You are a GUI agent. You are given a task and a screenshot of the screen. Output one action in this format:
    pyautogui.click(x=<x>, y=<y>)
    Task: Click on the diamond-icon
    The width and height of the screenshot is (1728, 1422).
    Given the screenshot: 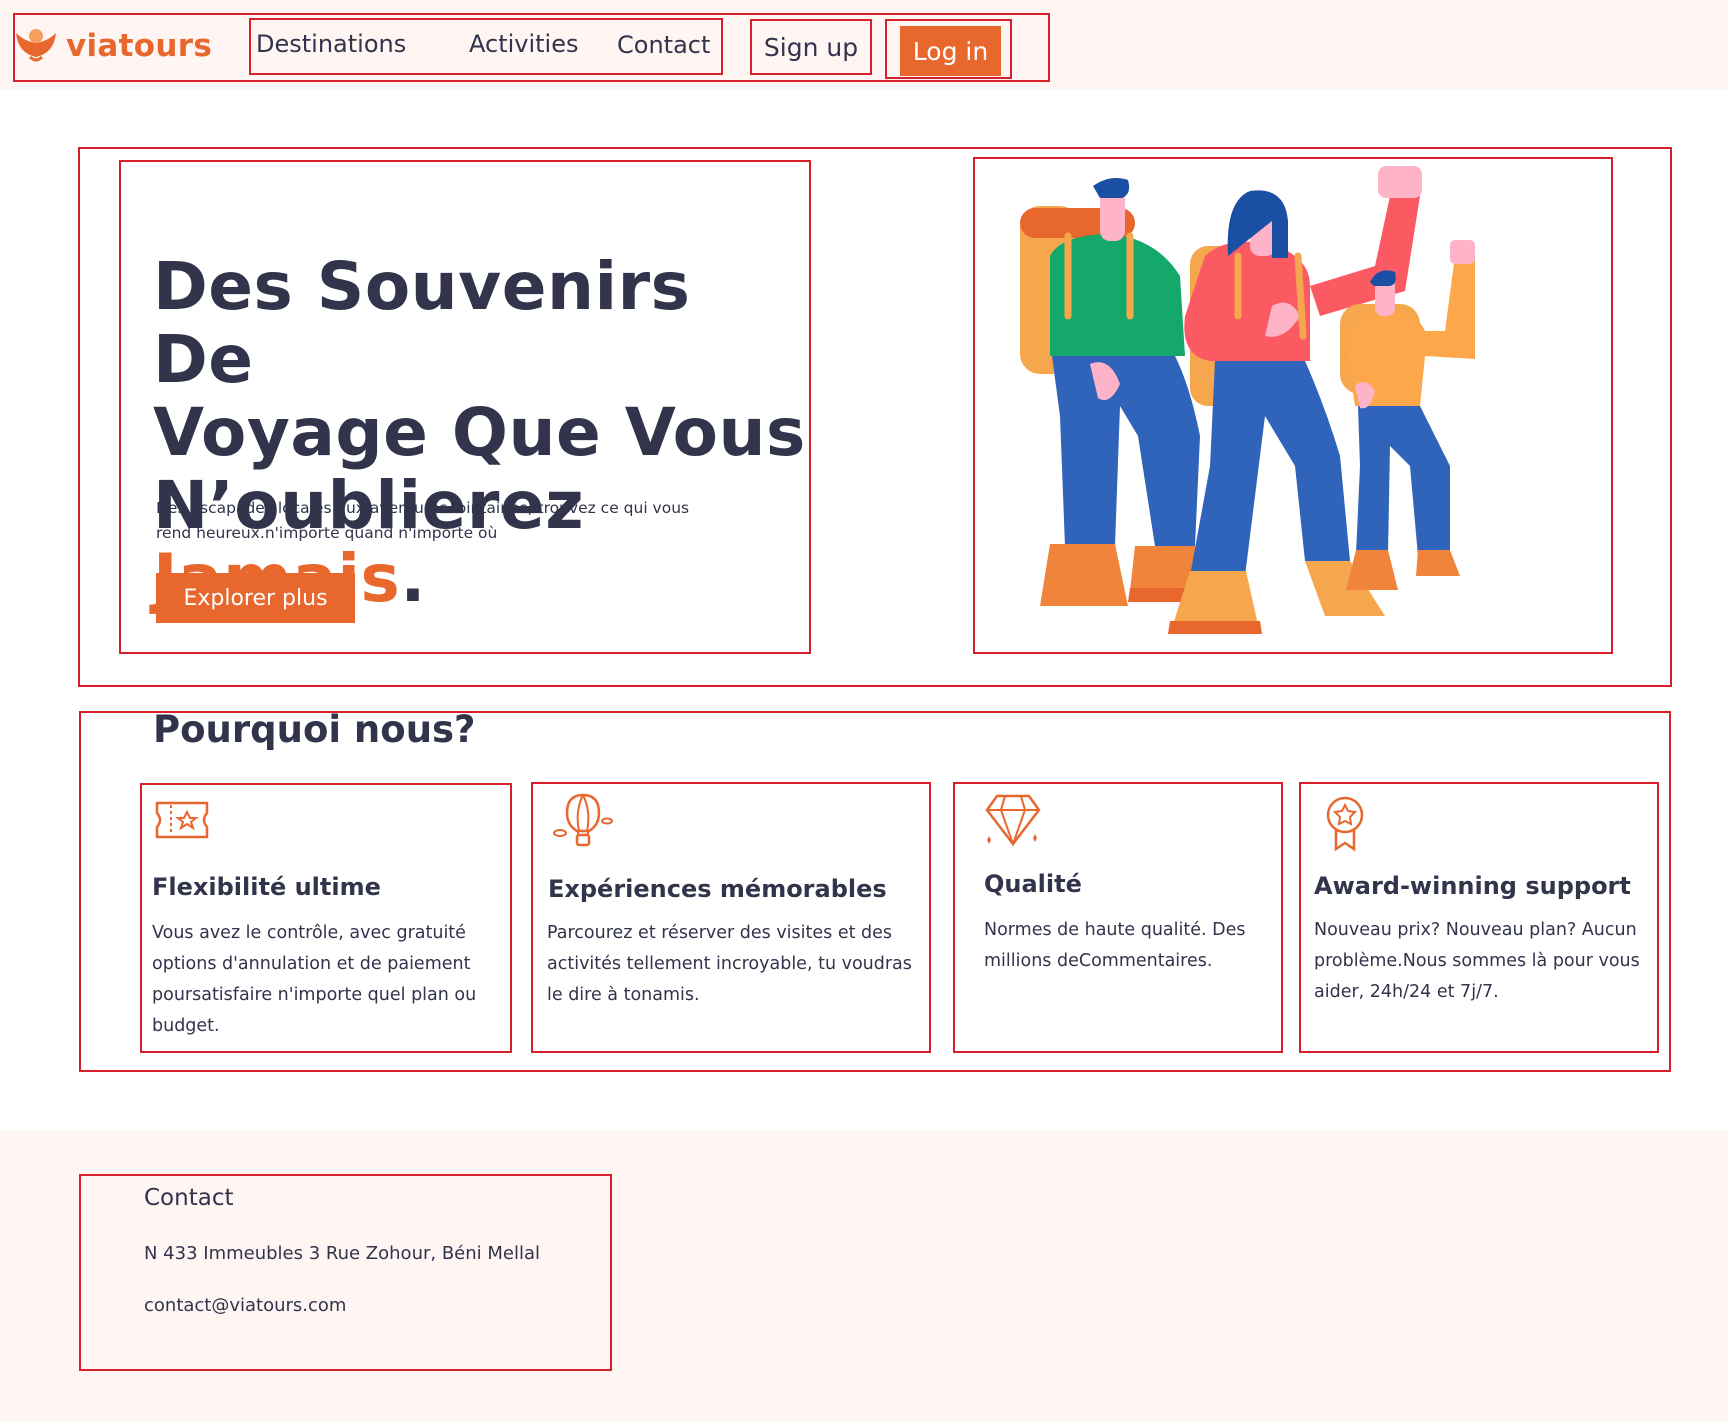 What is the action you would take?
    pyautogui.click(x=1013, y=821)
    